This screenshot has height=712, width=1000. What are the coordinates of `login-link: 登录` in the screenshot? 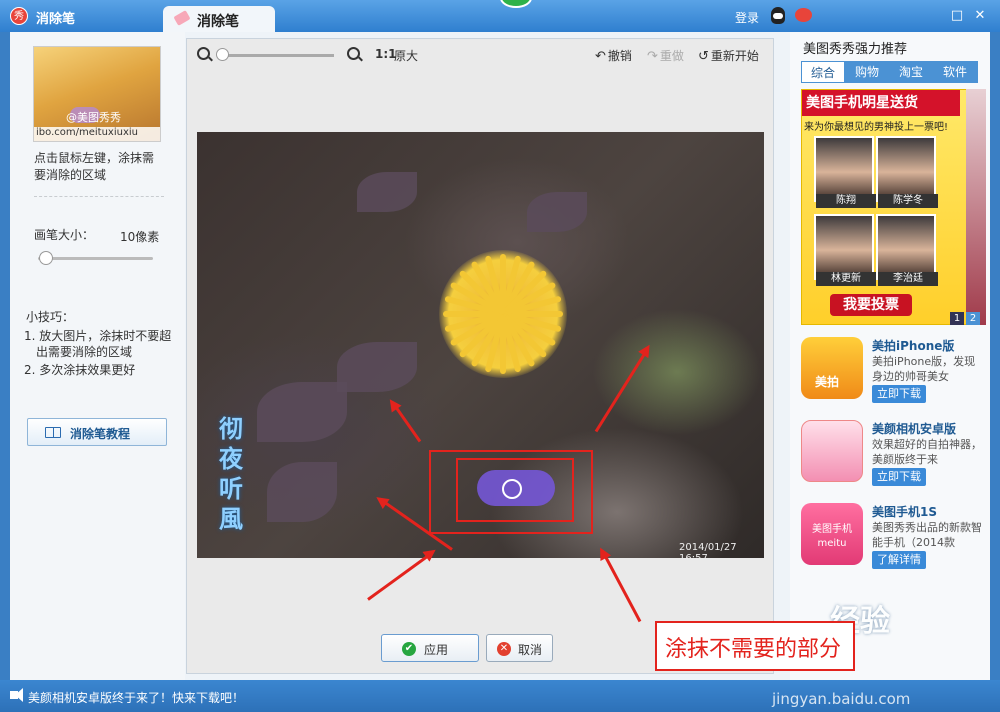 It's located at (747, 17).